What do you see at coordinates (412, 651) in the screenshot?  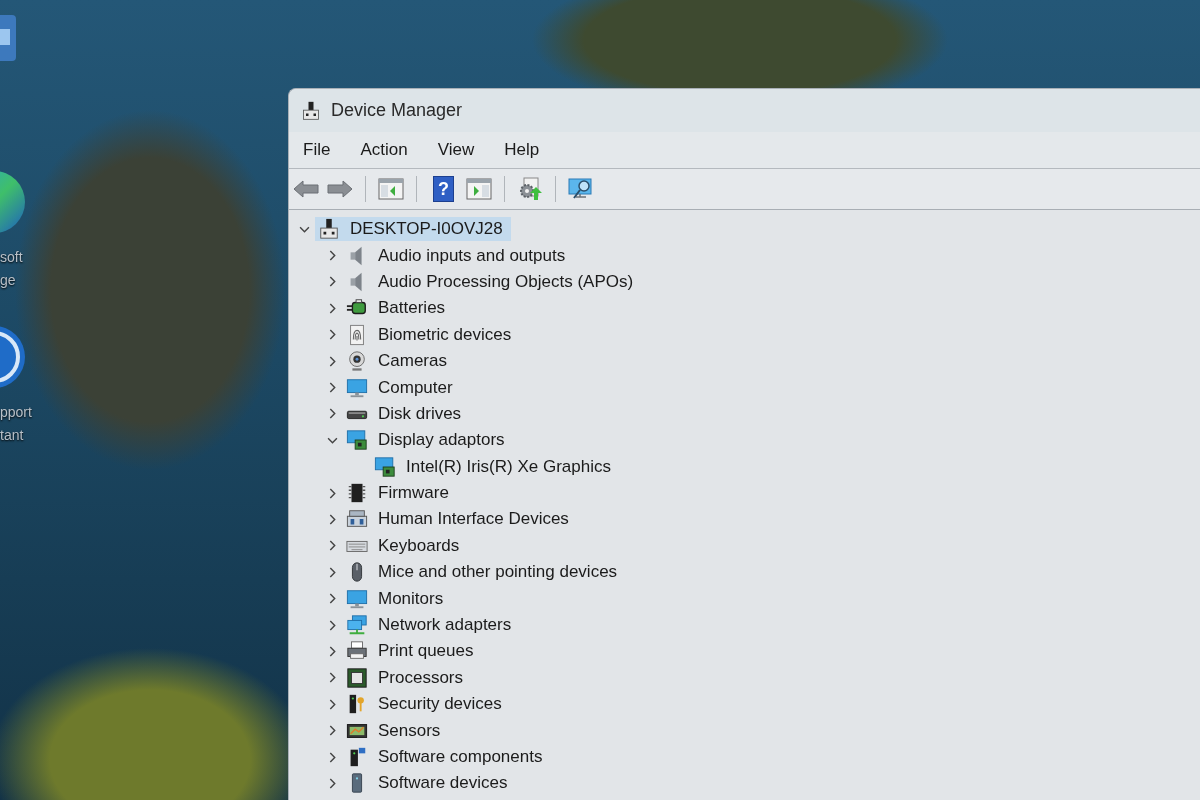 I see `tree-item: Print queues` at bounding box center [412, 651].